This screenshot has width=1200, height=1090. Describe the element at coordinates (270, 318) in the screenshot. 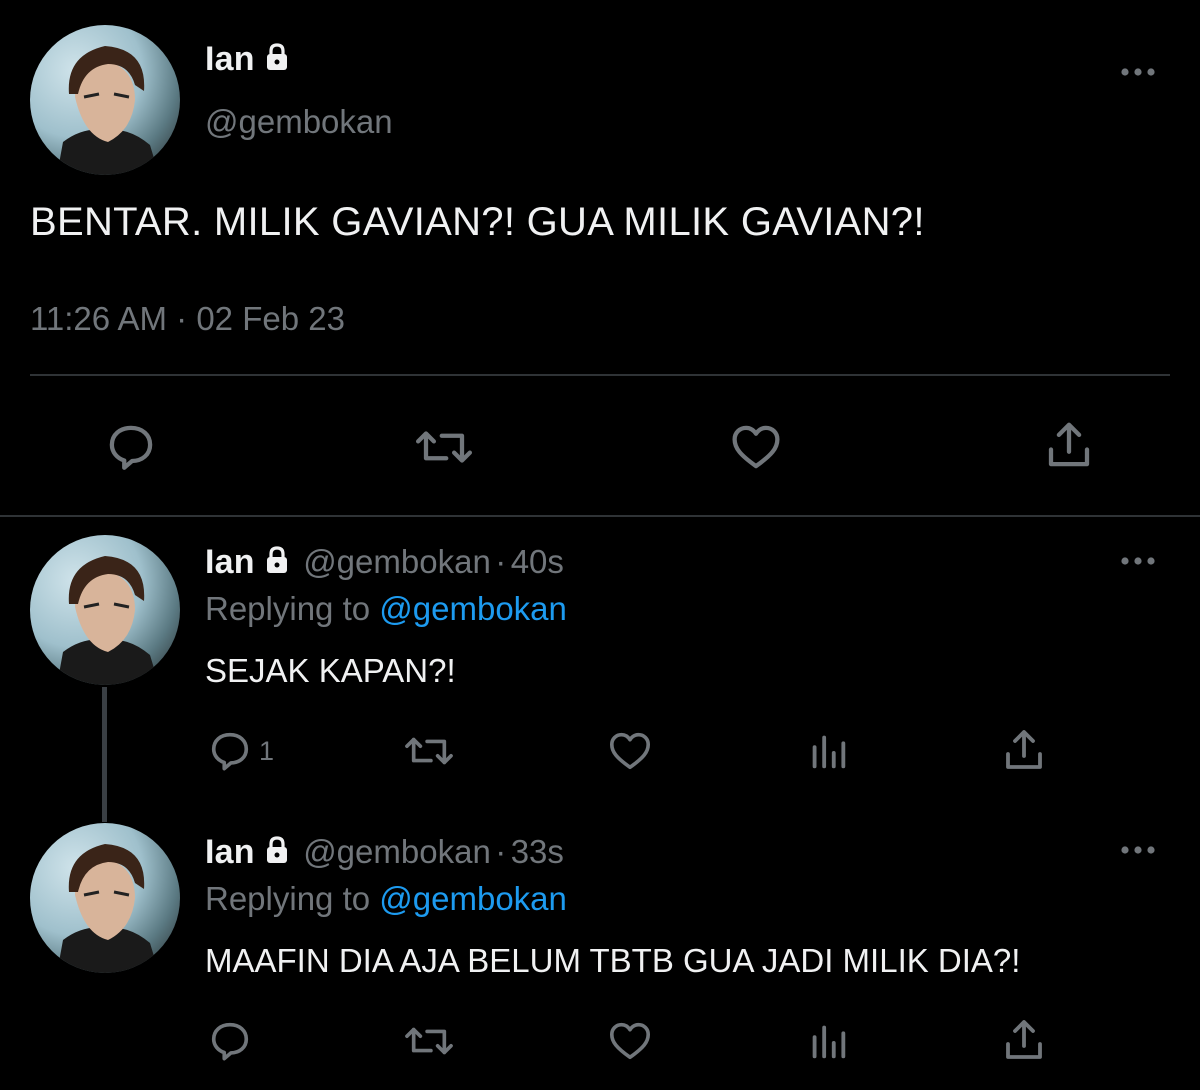

I see `tweet-date: 02 Feb 23` at that location.